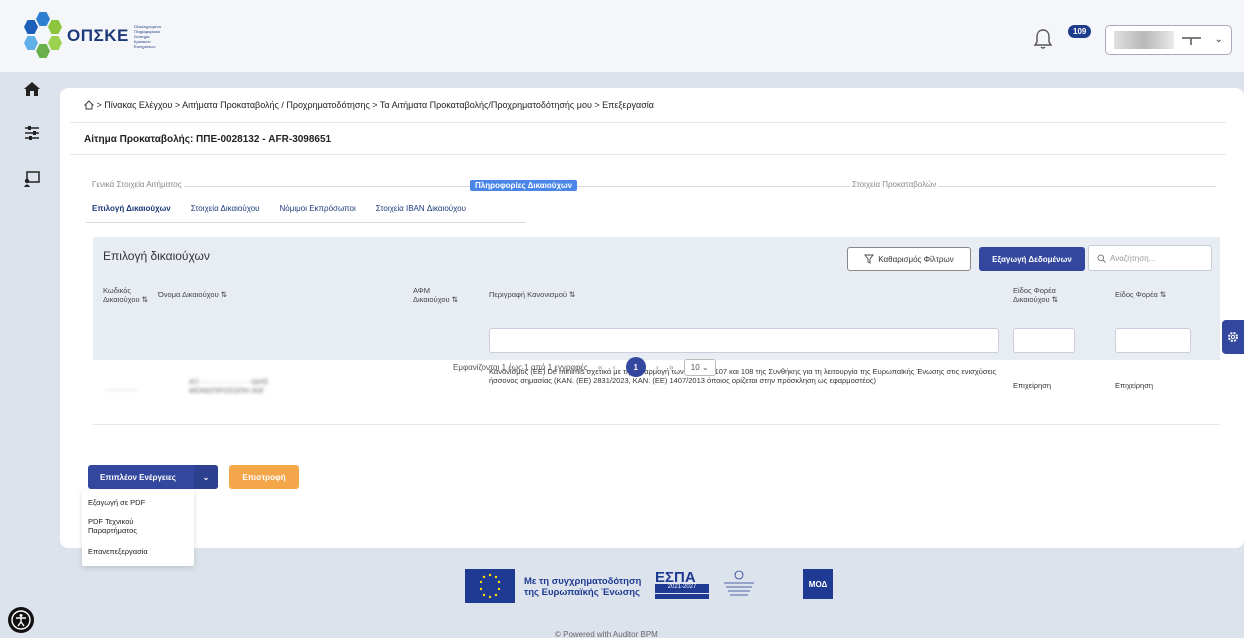 This screenshot has width=1244, height=638. What do you see at coordinates (1032, 259) in the screenshot?
I see `export-data-button: Εξαγωγή Δεδομένων` at bounding box center [1032, 259].